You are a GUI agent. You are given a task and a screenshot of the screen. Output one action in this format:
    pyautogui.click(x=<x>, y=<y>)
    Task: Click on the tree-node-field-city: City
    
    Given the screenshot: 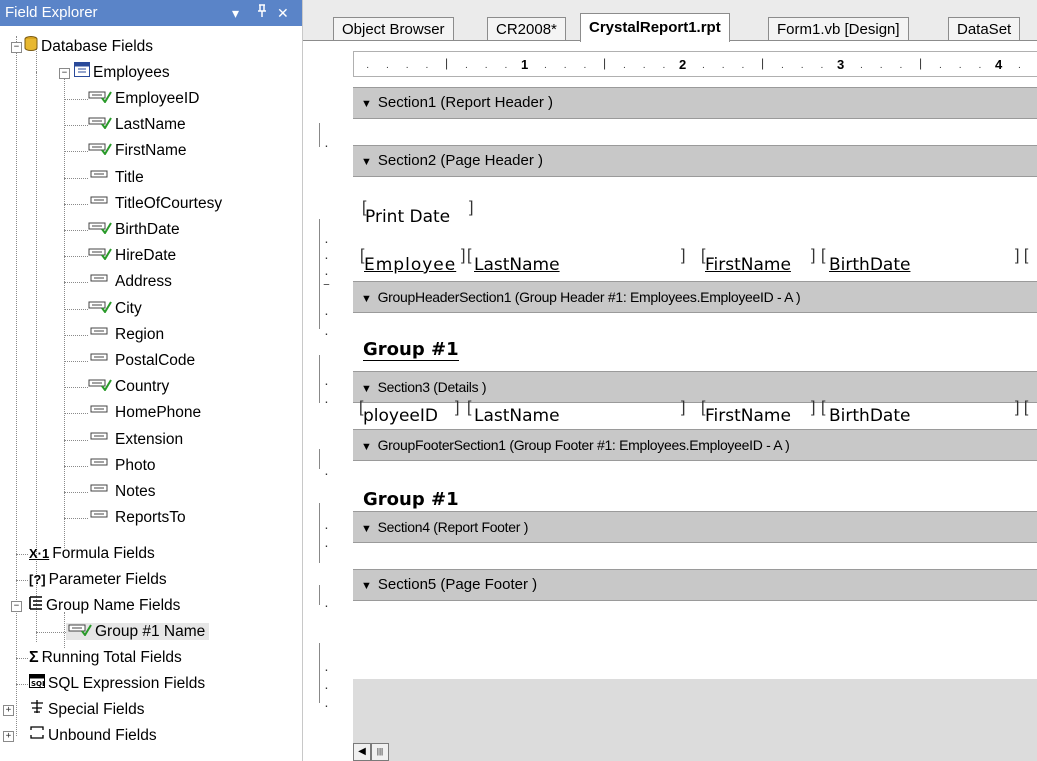 What is the action you would take?
    pyautogui.click(x=115, y=309)
    